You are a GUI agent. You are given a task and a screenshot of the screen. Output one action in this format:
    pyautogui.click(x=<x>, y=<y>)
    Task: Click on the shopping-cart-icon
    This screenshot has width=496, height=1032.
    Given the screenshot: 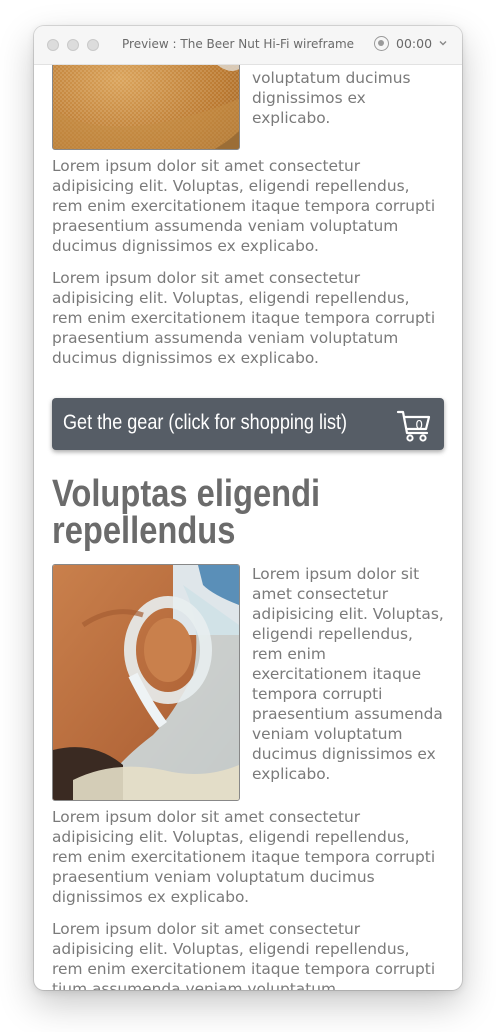 What is the action you would take?
    pyautogui.click(x=413, y=426)
    